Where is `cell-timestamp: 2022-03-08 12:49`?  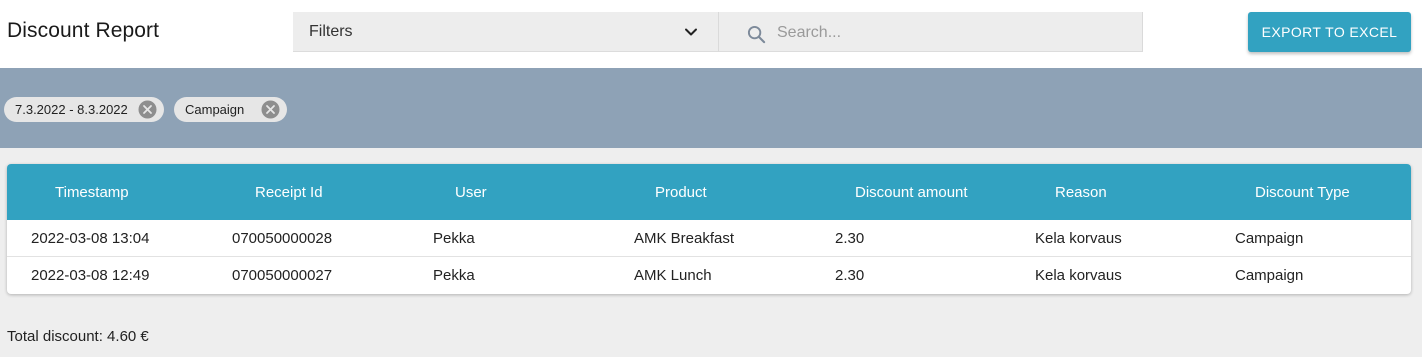
cell-timestamp: 2022-03-08 12:49 is located at coordinates (90, 275).